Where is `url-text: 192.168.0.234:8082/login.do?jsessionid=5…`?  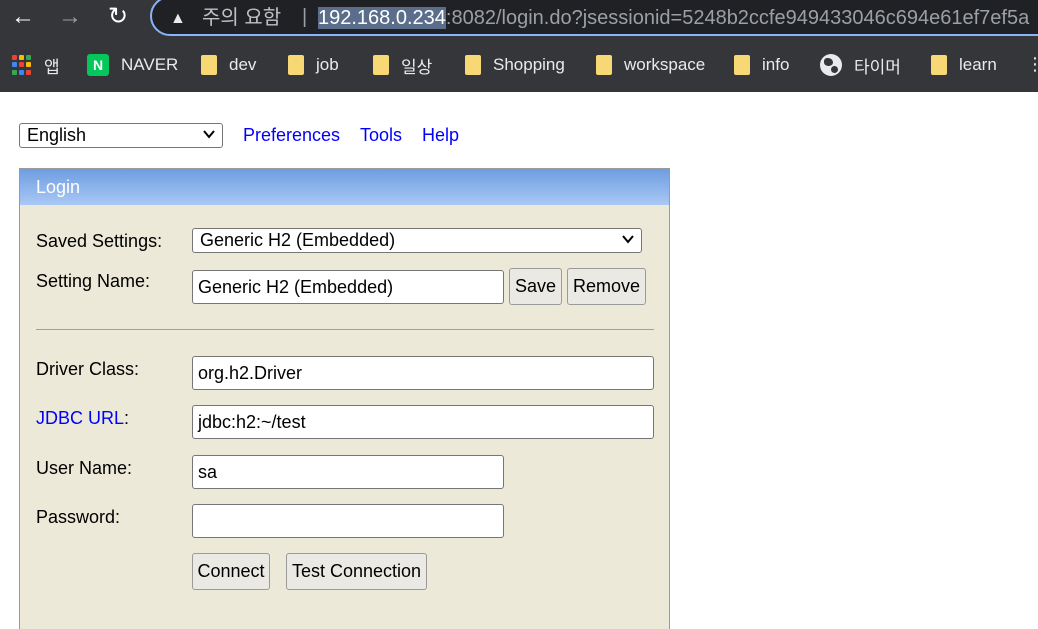
url-text: 192.168.0.234:8082/login.do?jsessionid=5… is located at coordinates (673, 18).